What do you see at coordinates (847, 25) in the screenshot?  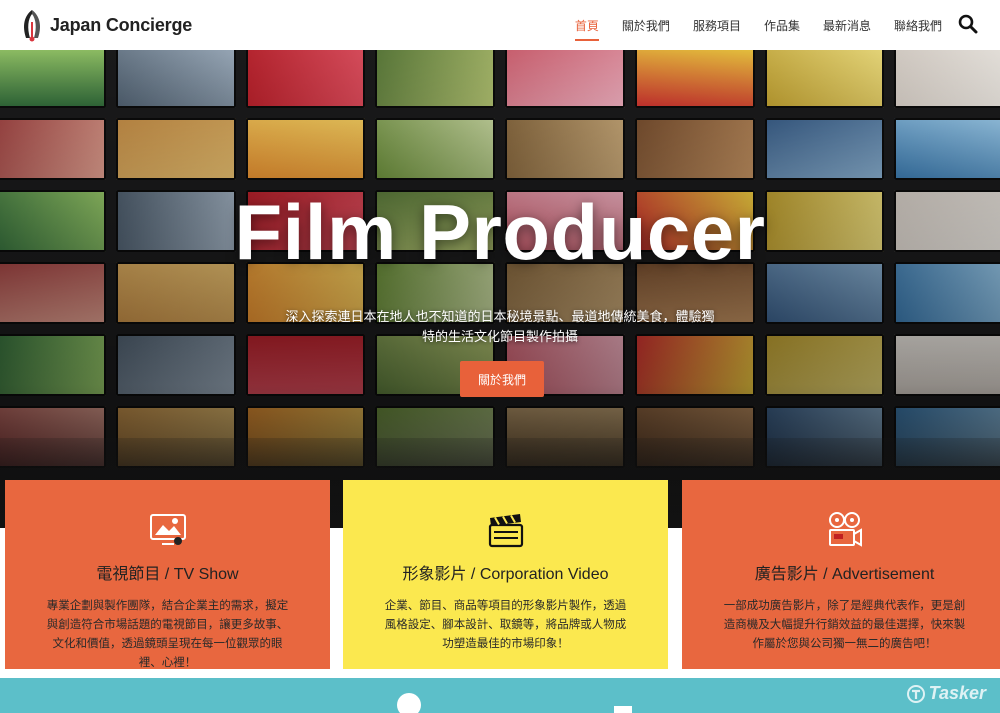 I see `nav-item-news: 最新消息` at bounding box center [847, 25].